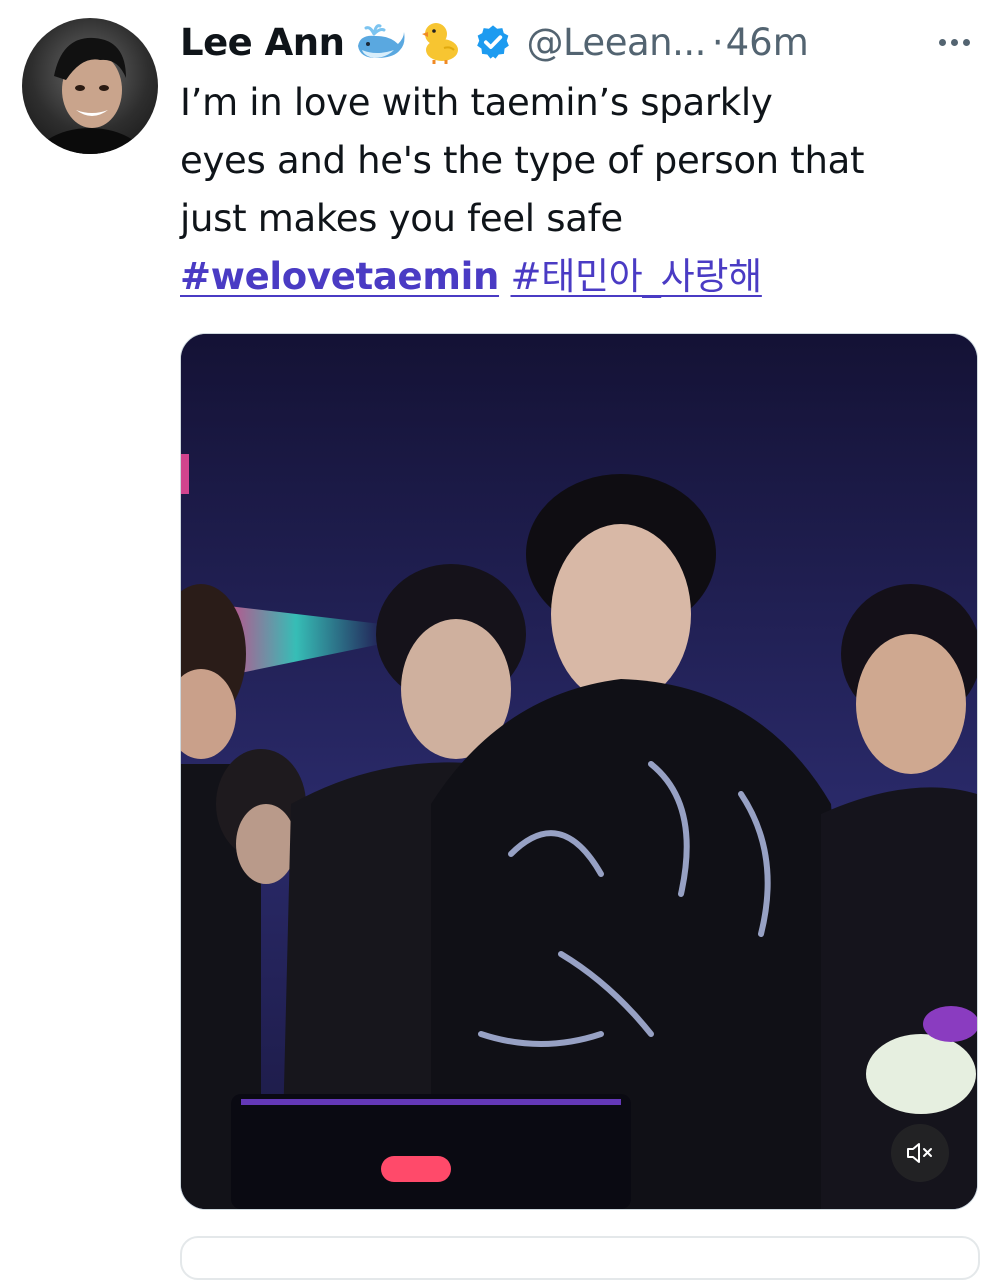 The image size is (1000, 1280). Describe the element at coordinates (637, 276) in the screenshot. I see `hashtag-link: #태민아_사랑해` at that location.